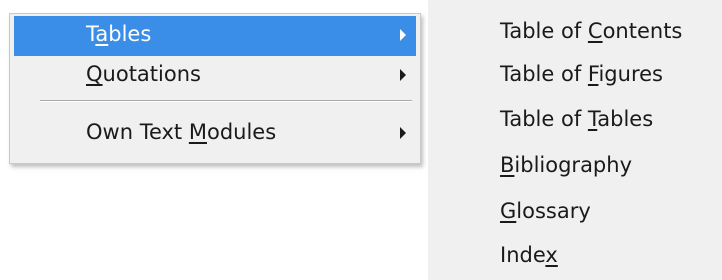  What do you see at coordinates (551, 255) in the screenshot?
I see `access-key: x` at bounding box center [551, 255].